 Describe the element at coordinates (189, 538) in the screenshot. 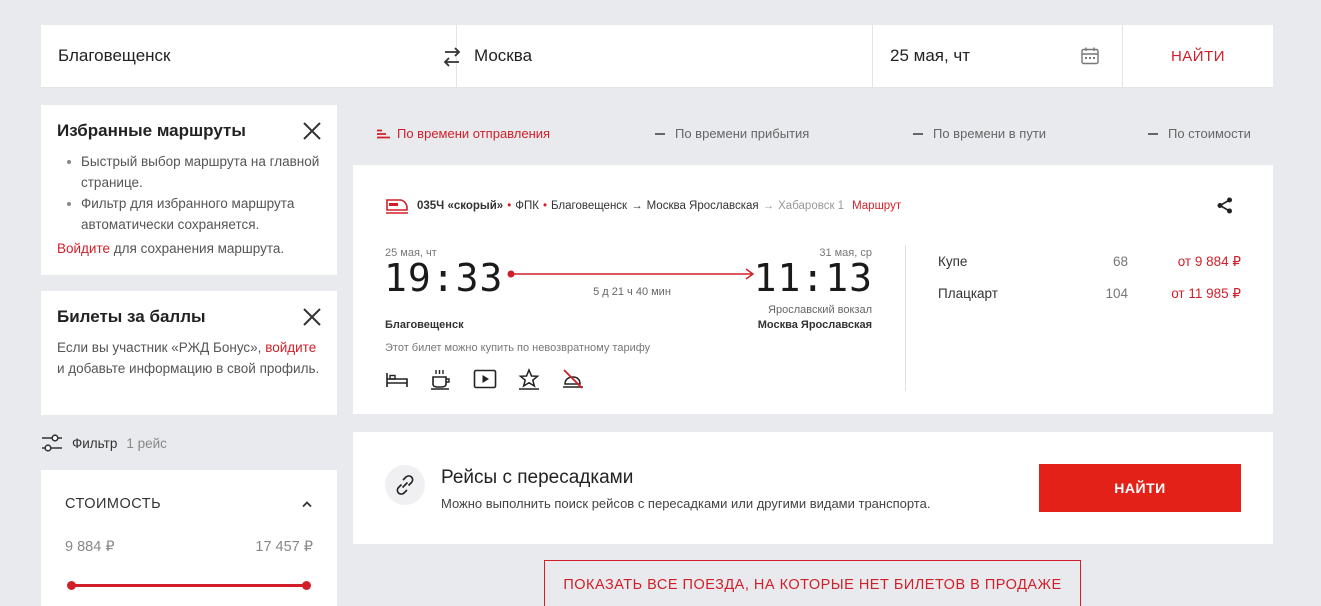

I see `price-filter-card: СТОИМОСТЬ 9 884 ₽ 17 457 ₽` at that location.